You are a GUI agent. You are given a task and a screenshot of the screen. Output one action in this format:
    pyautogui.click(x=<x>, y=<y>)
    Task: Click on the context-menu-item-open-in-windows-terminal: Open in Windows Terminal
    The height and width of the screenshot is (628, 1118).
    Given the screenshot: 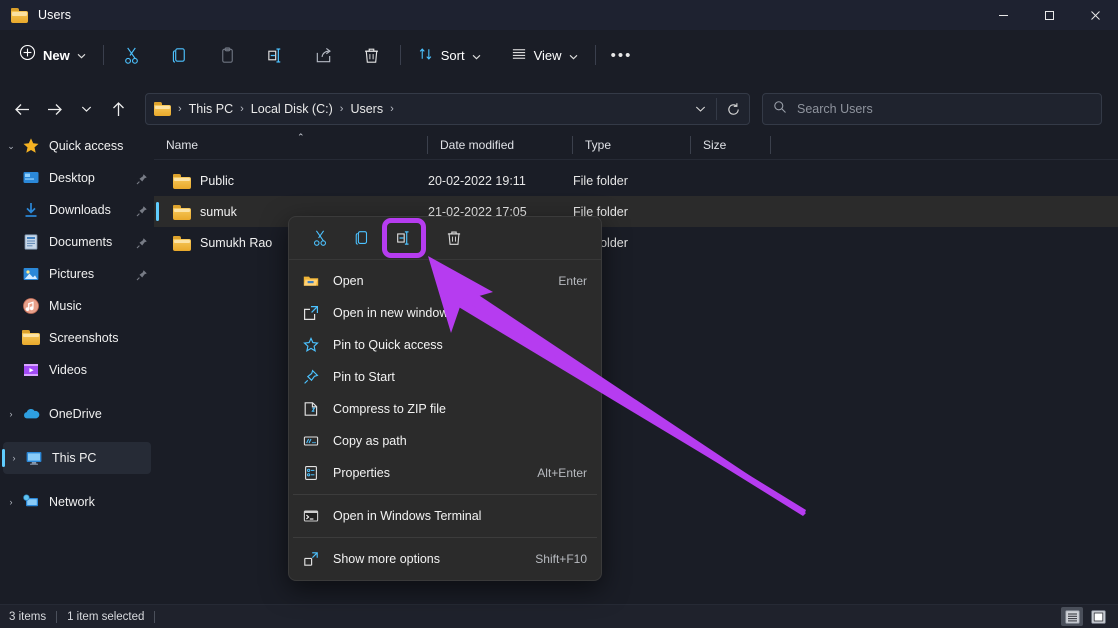 What is the action you would take?
    pyautogui.click(x=445, y=516)
    